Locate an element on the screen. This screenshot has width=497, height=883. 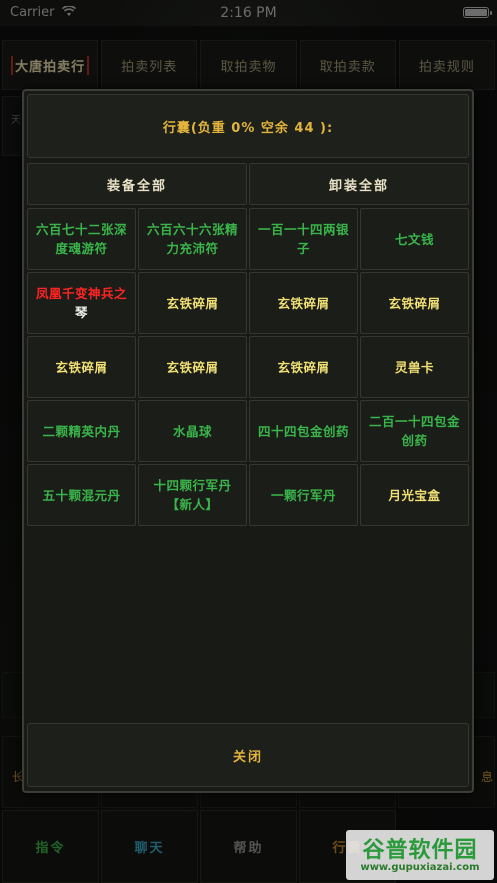
inventory-item: 五十颗混元丹 is located at coordinates (81, 495).